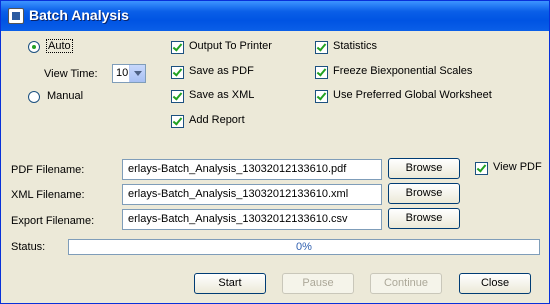  What do you see at coordinates (481, 168) in the screenshot?
I see `view-pdf-checkbox` at bounding box center [481, 168].